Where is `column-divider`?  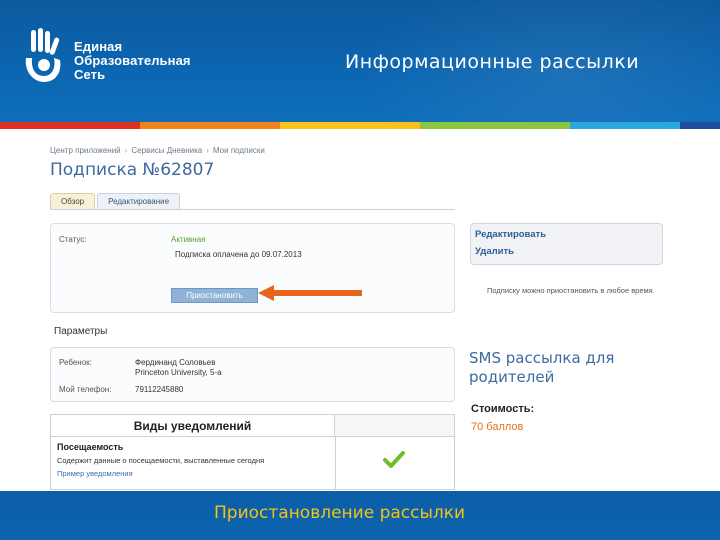 column-divider is located at coordinates (335, 463).